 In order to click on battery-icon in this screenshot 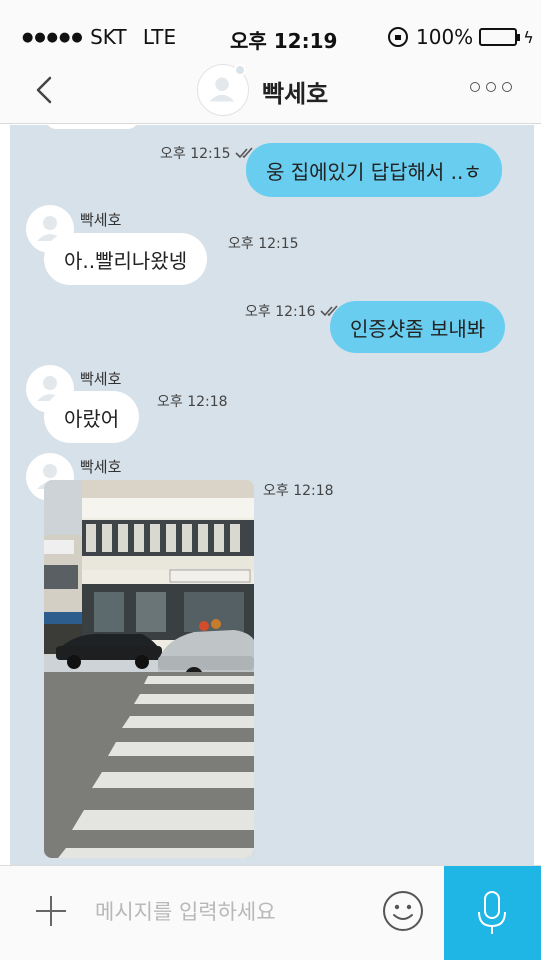, I will do `click(500, 37)`.